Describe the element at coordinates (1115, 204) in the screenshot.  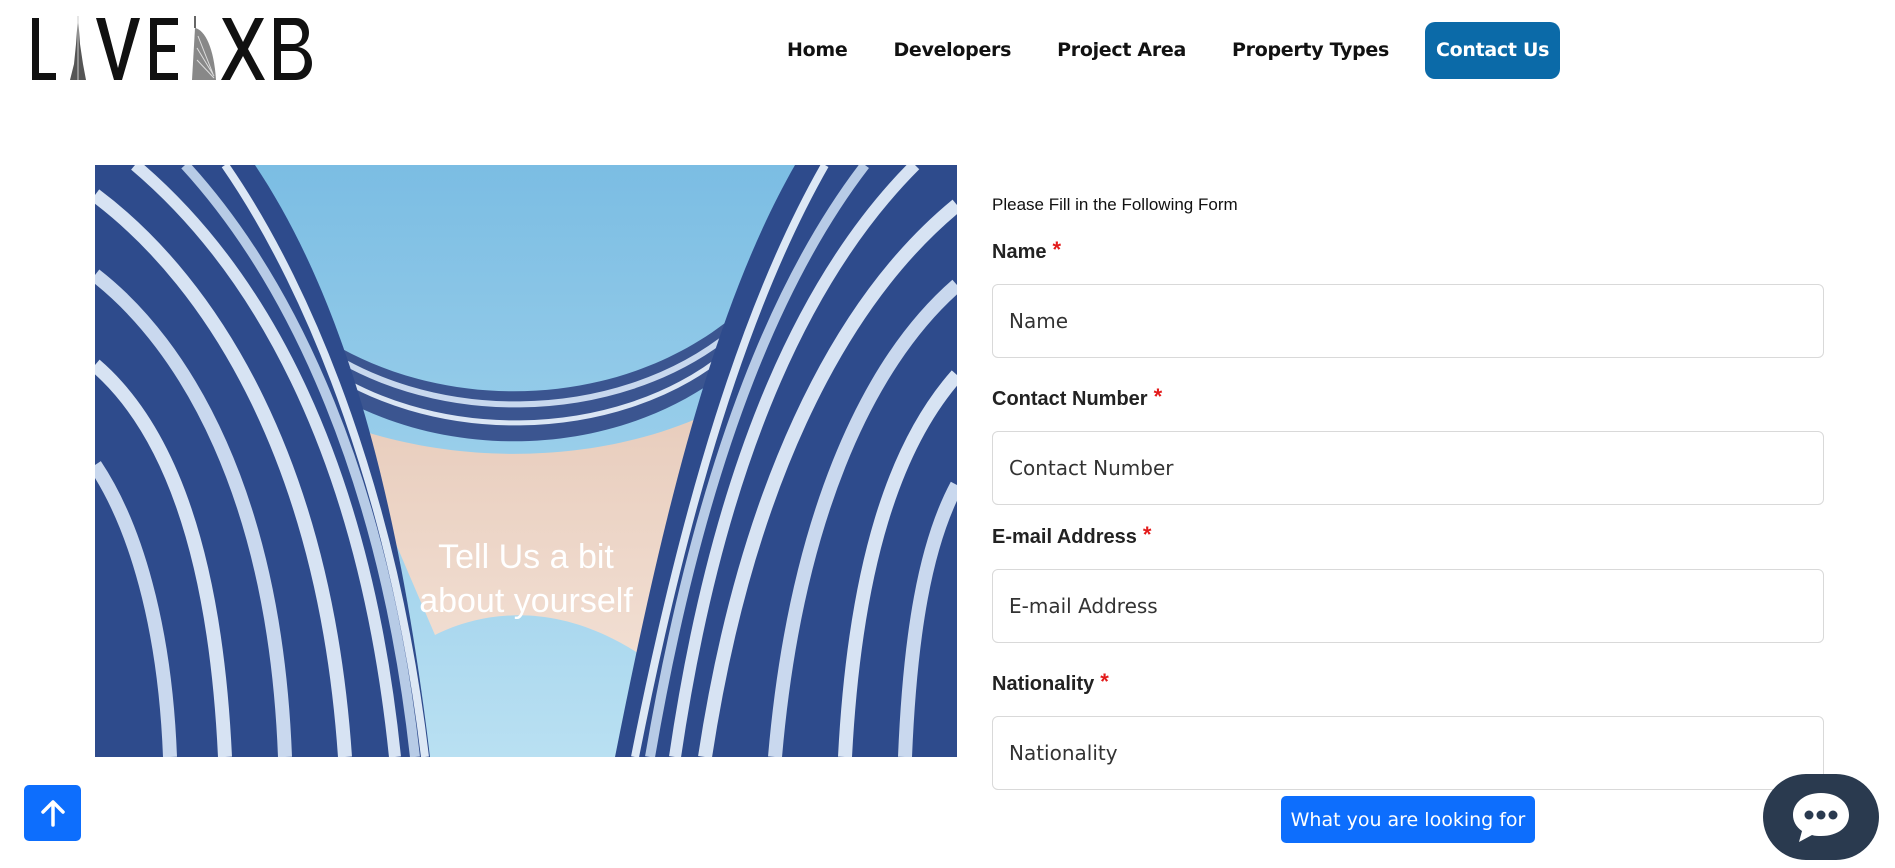
I see `form-intro: Please Fill in the Following Form` at that location.